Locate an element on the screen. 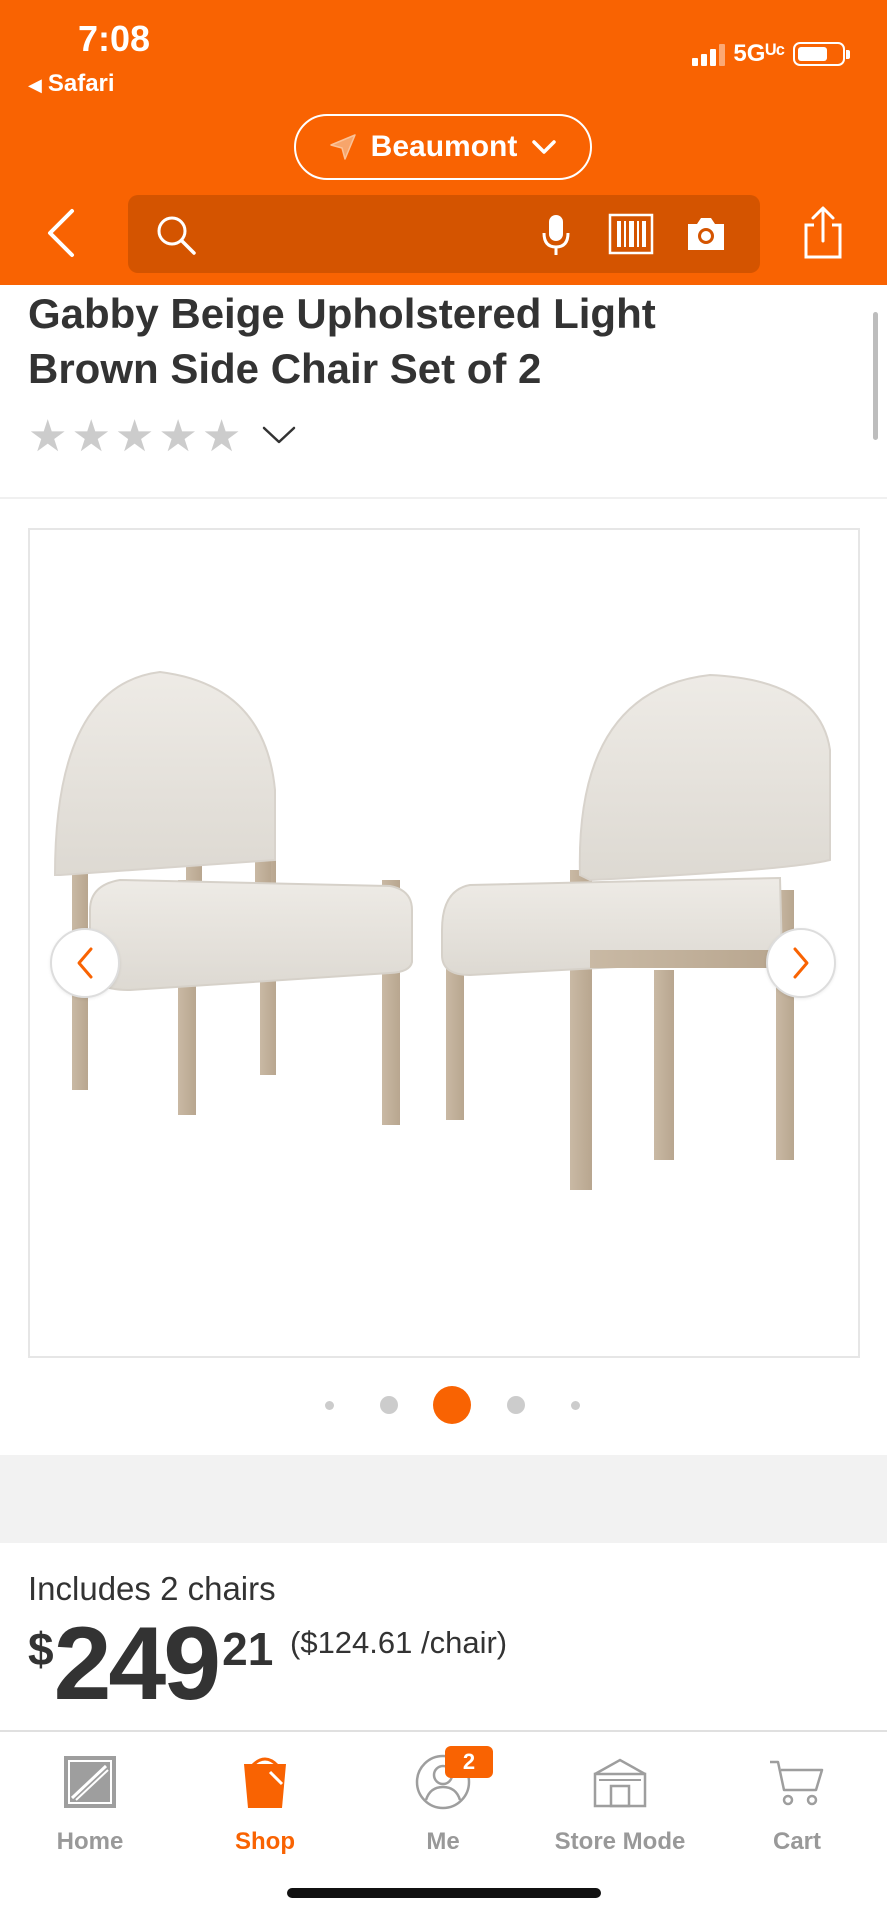  status-time: 7:08 is located at coordinates (114, 38).